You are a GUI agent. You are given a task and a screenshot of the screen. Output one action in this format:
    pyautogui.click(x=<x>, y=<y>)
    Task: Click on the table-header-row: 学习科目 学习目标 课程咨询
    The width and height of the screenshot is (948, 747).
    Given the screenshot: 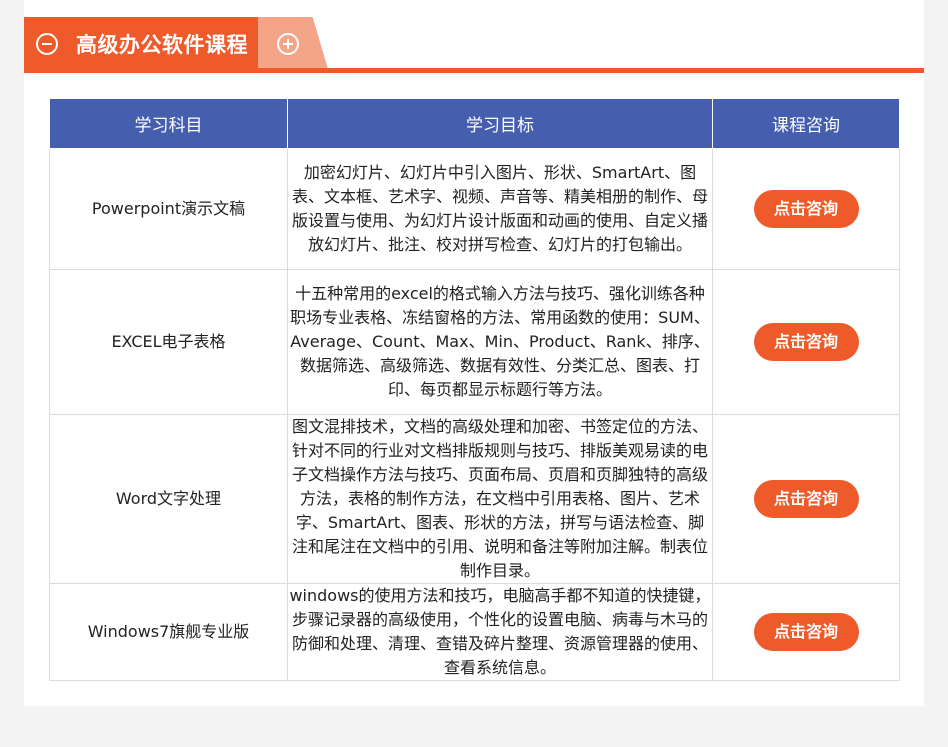 What is the action you would take?
    pyautogui.click(x=474, y=123)
    